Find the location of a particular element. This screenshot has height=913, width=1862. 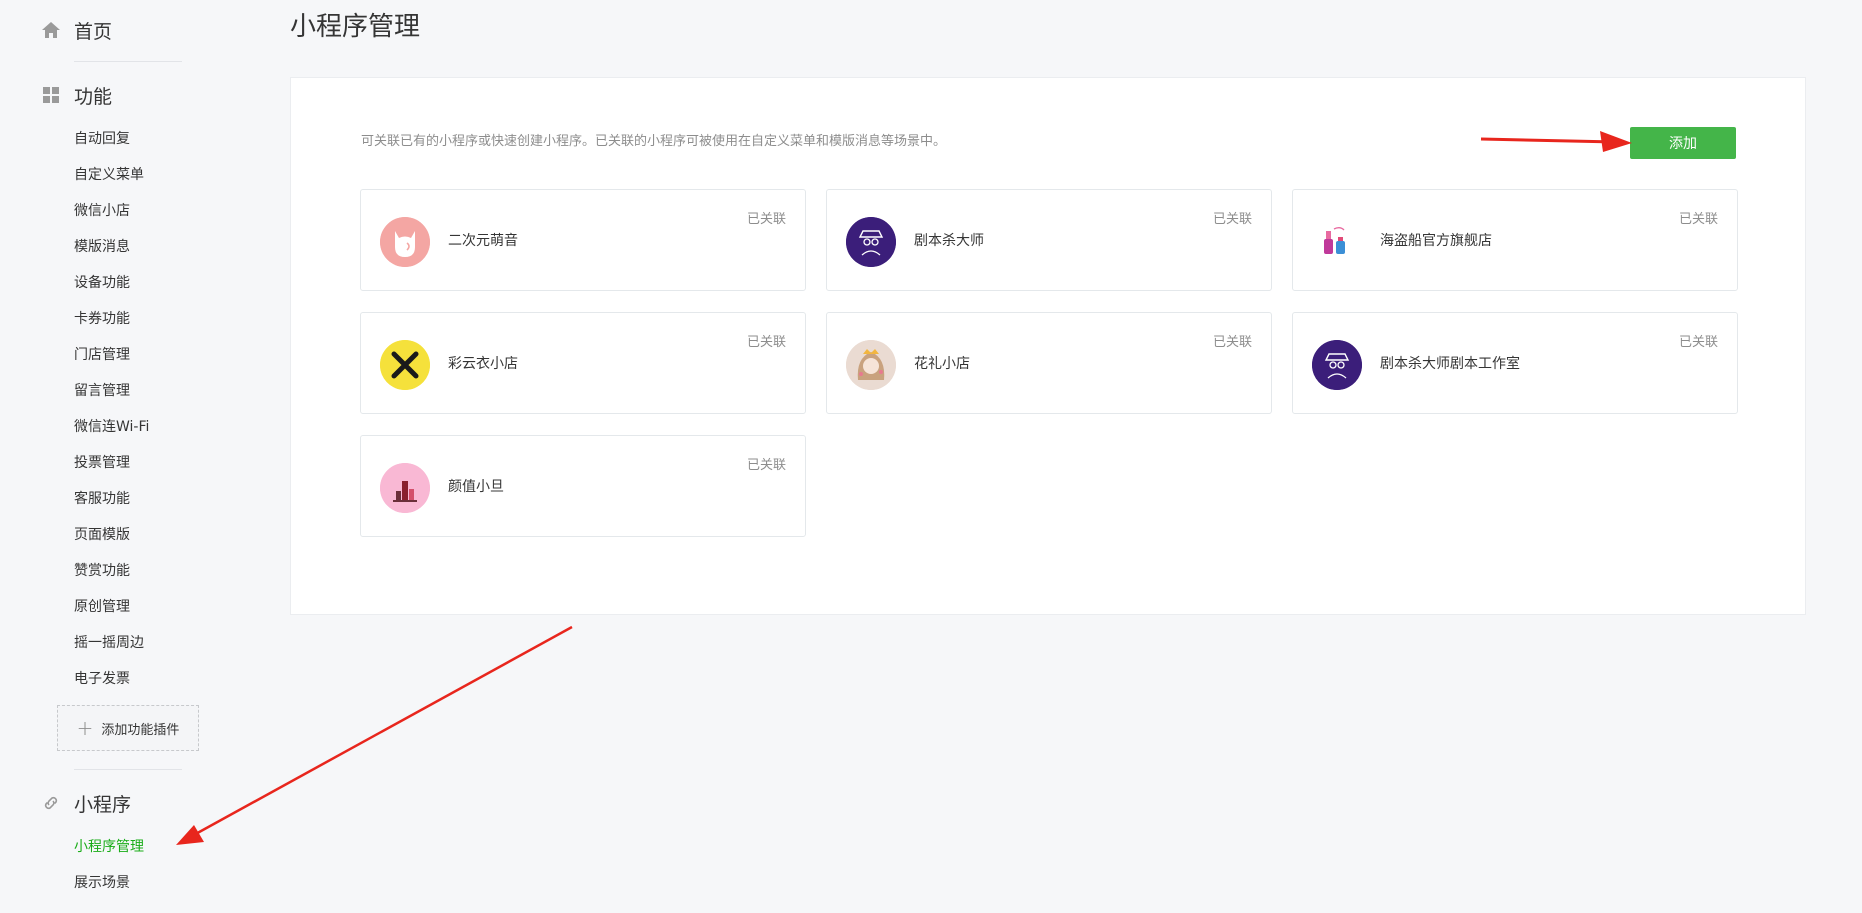

page-title: 小程序管理 is located at coordinates (355, 27).